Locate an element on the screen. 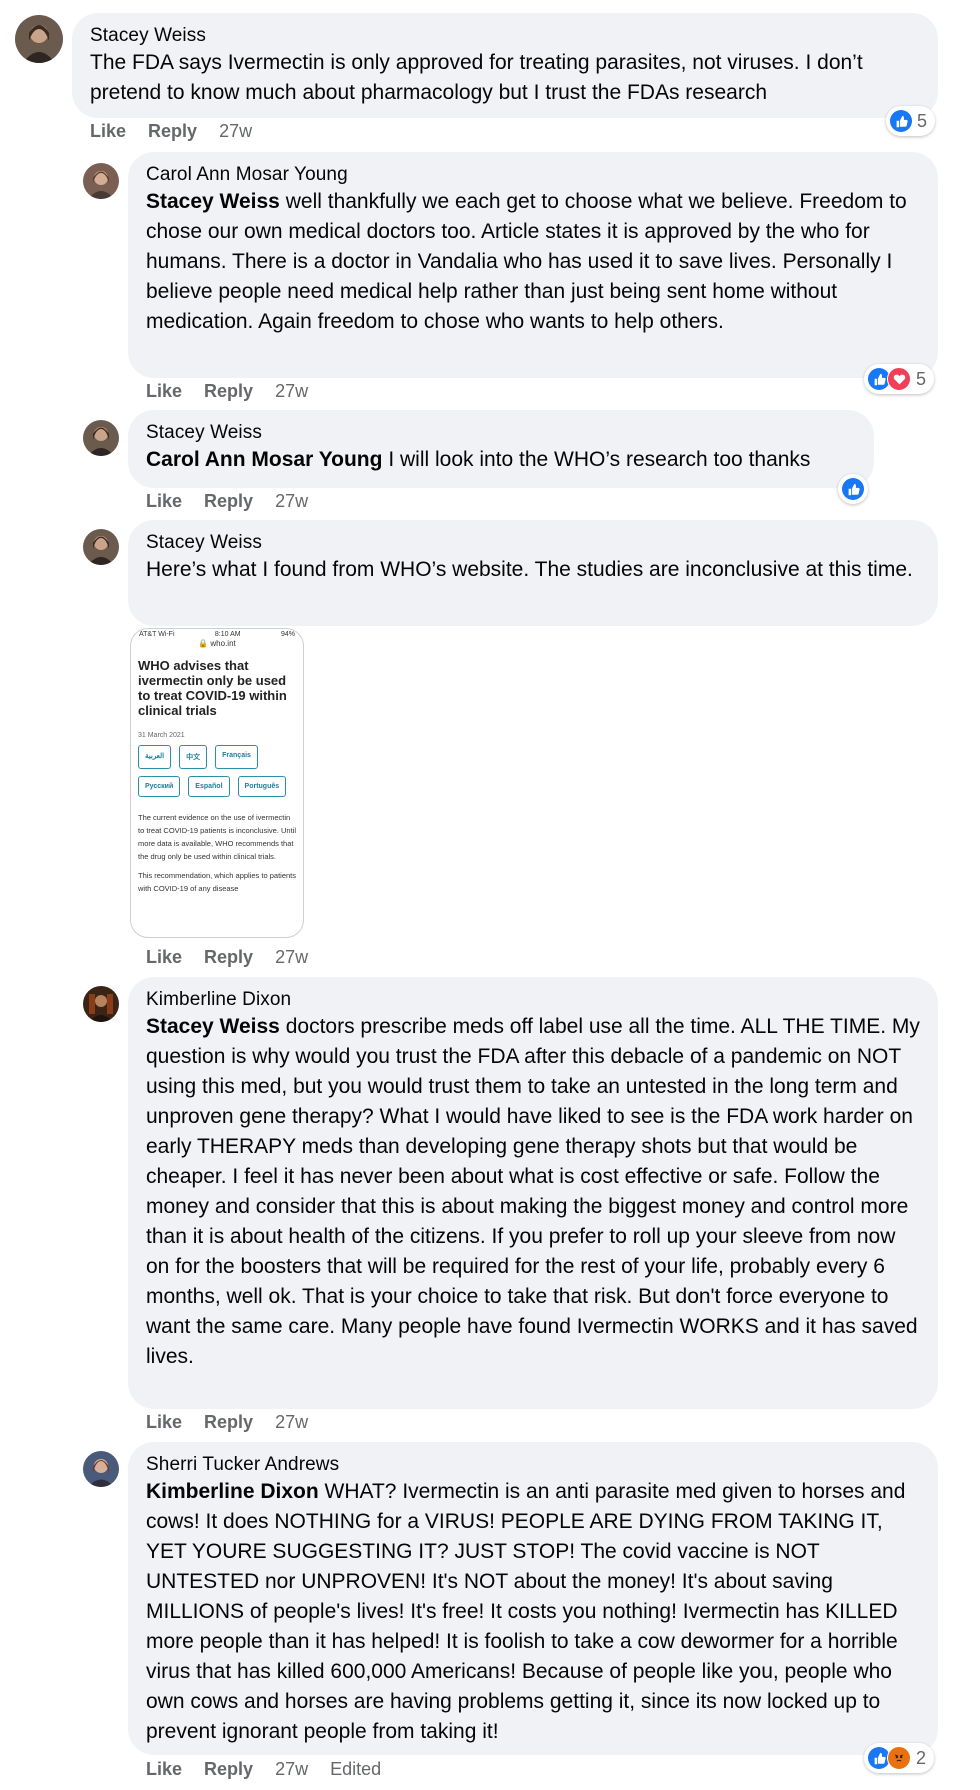  reaction-summary: 2 is located at coordinates (899, 1758).